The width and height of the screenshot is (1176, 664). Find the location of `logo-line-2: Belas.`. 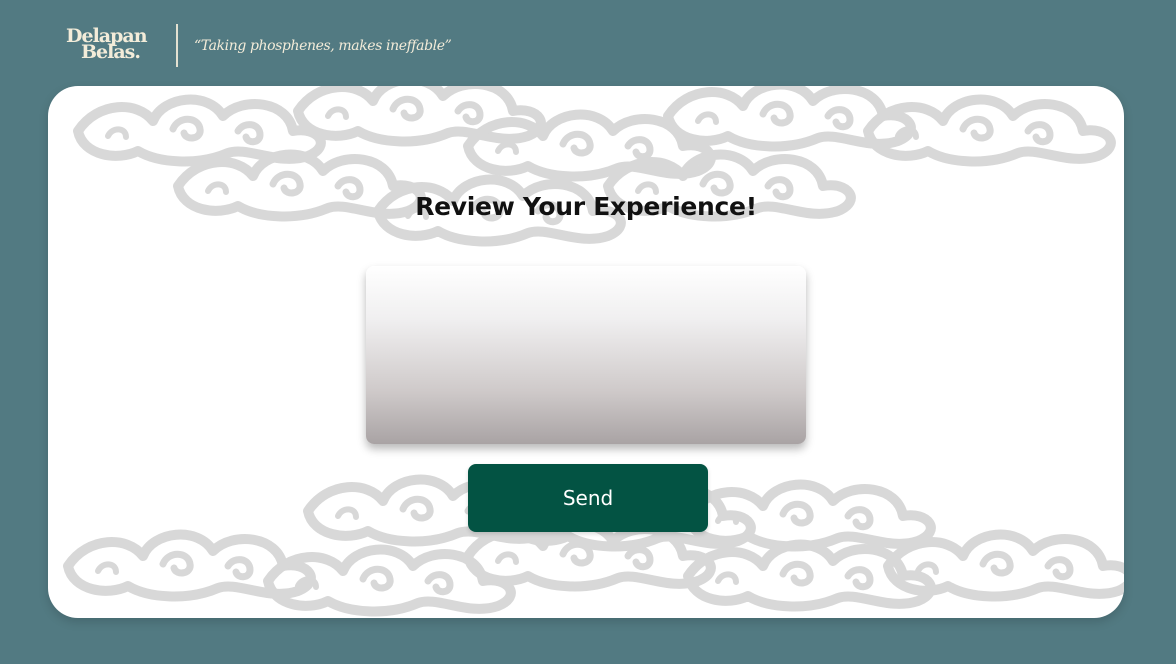

logo-line-2: Belas. is located at coordinates (111, 52).